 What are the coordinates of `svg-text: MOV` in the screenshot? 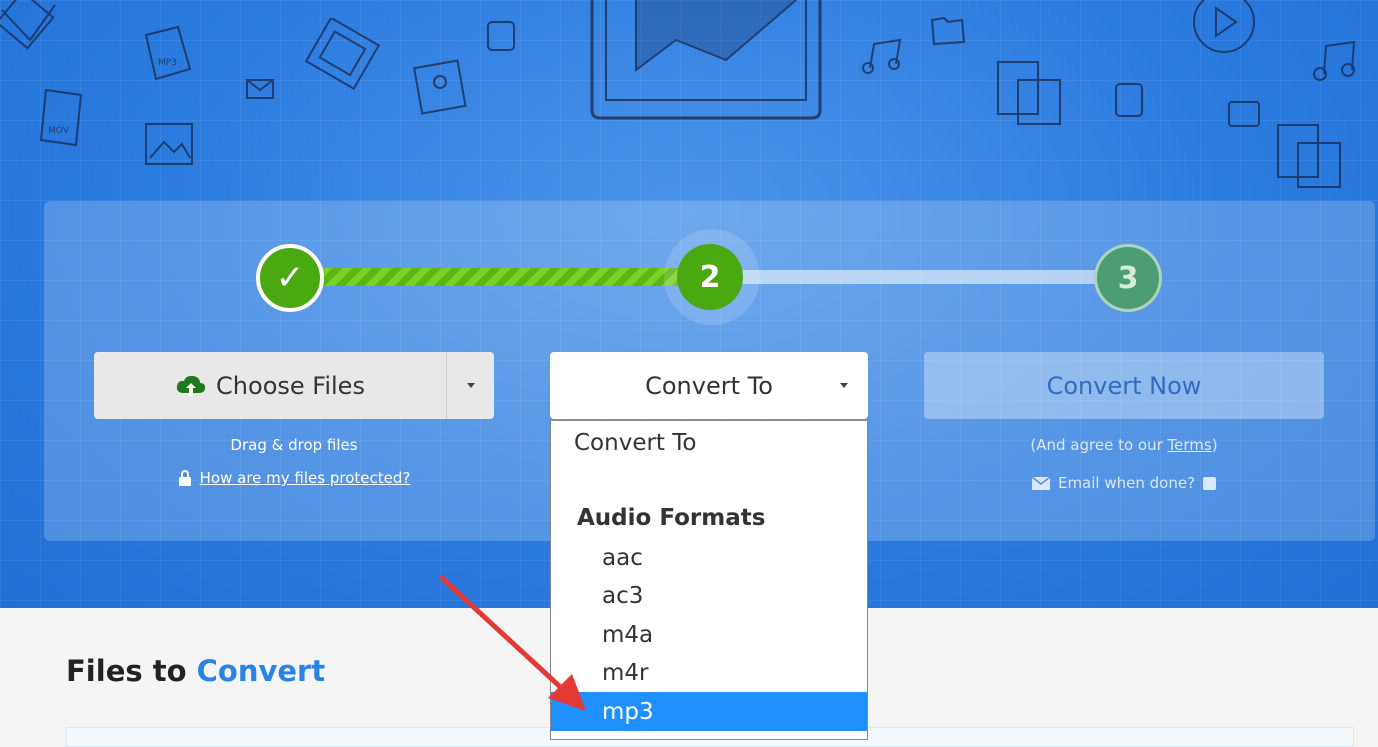 It's located at (59, 131).